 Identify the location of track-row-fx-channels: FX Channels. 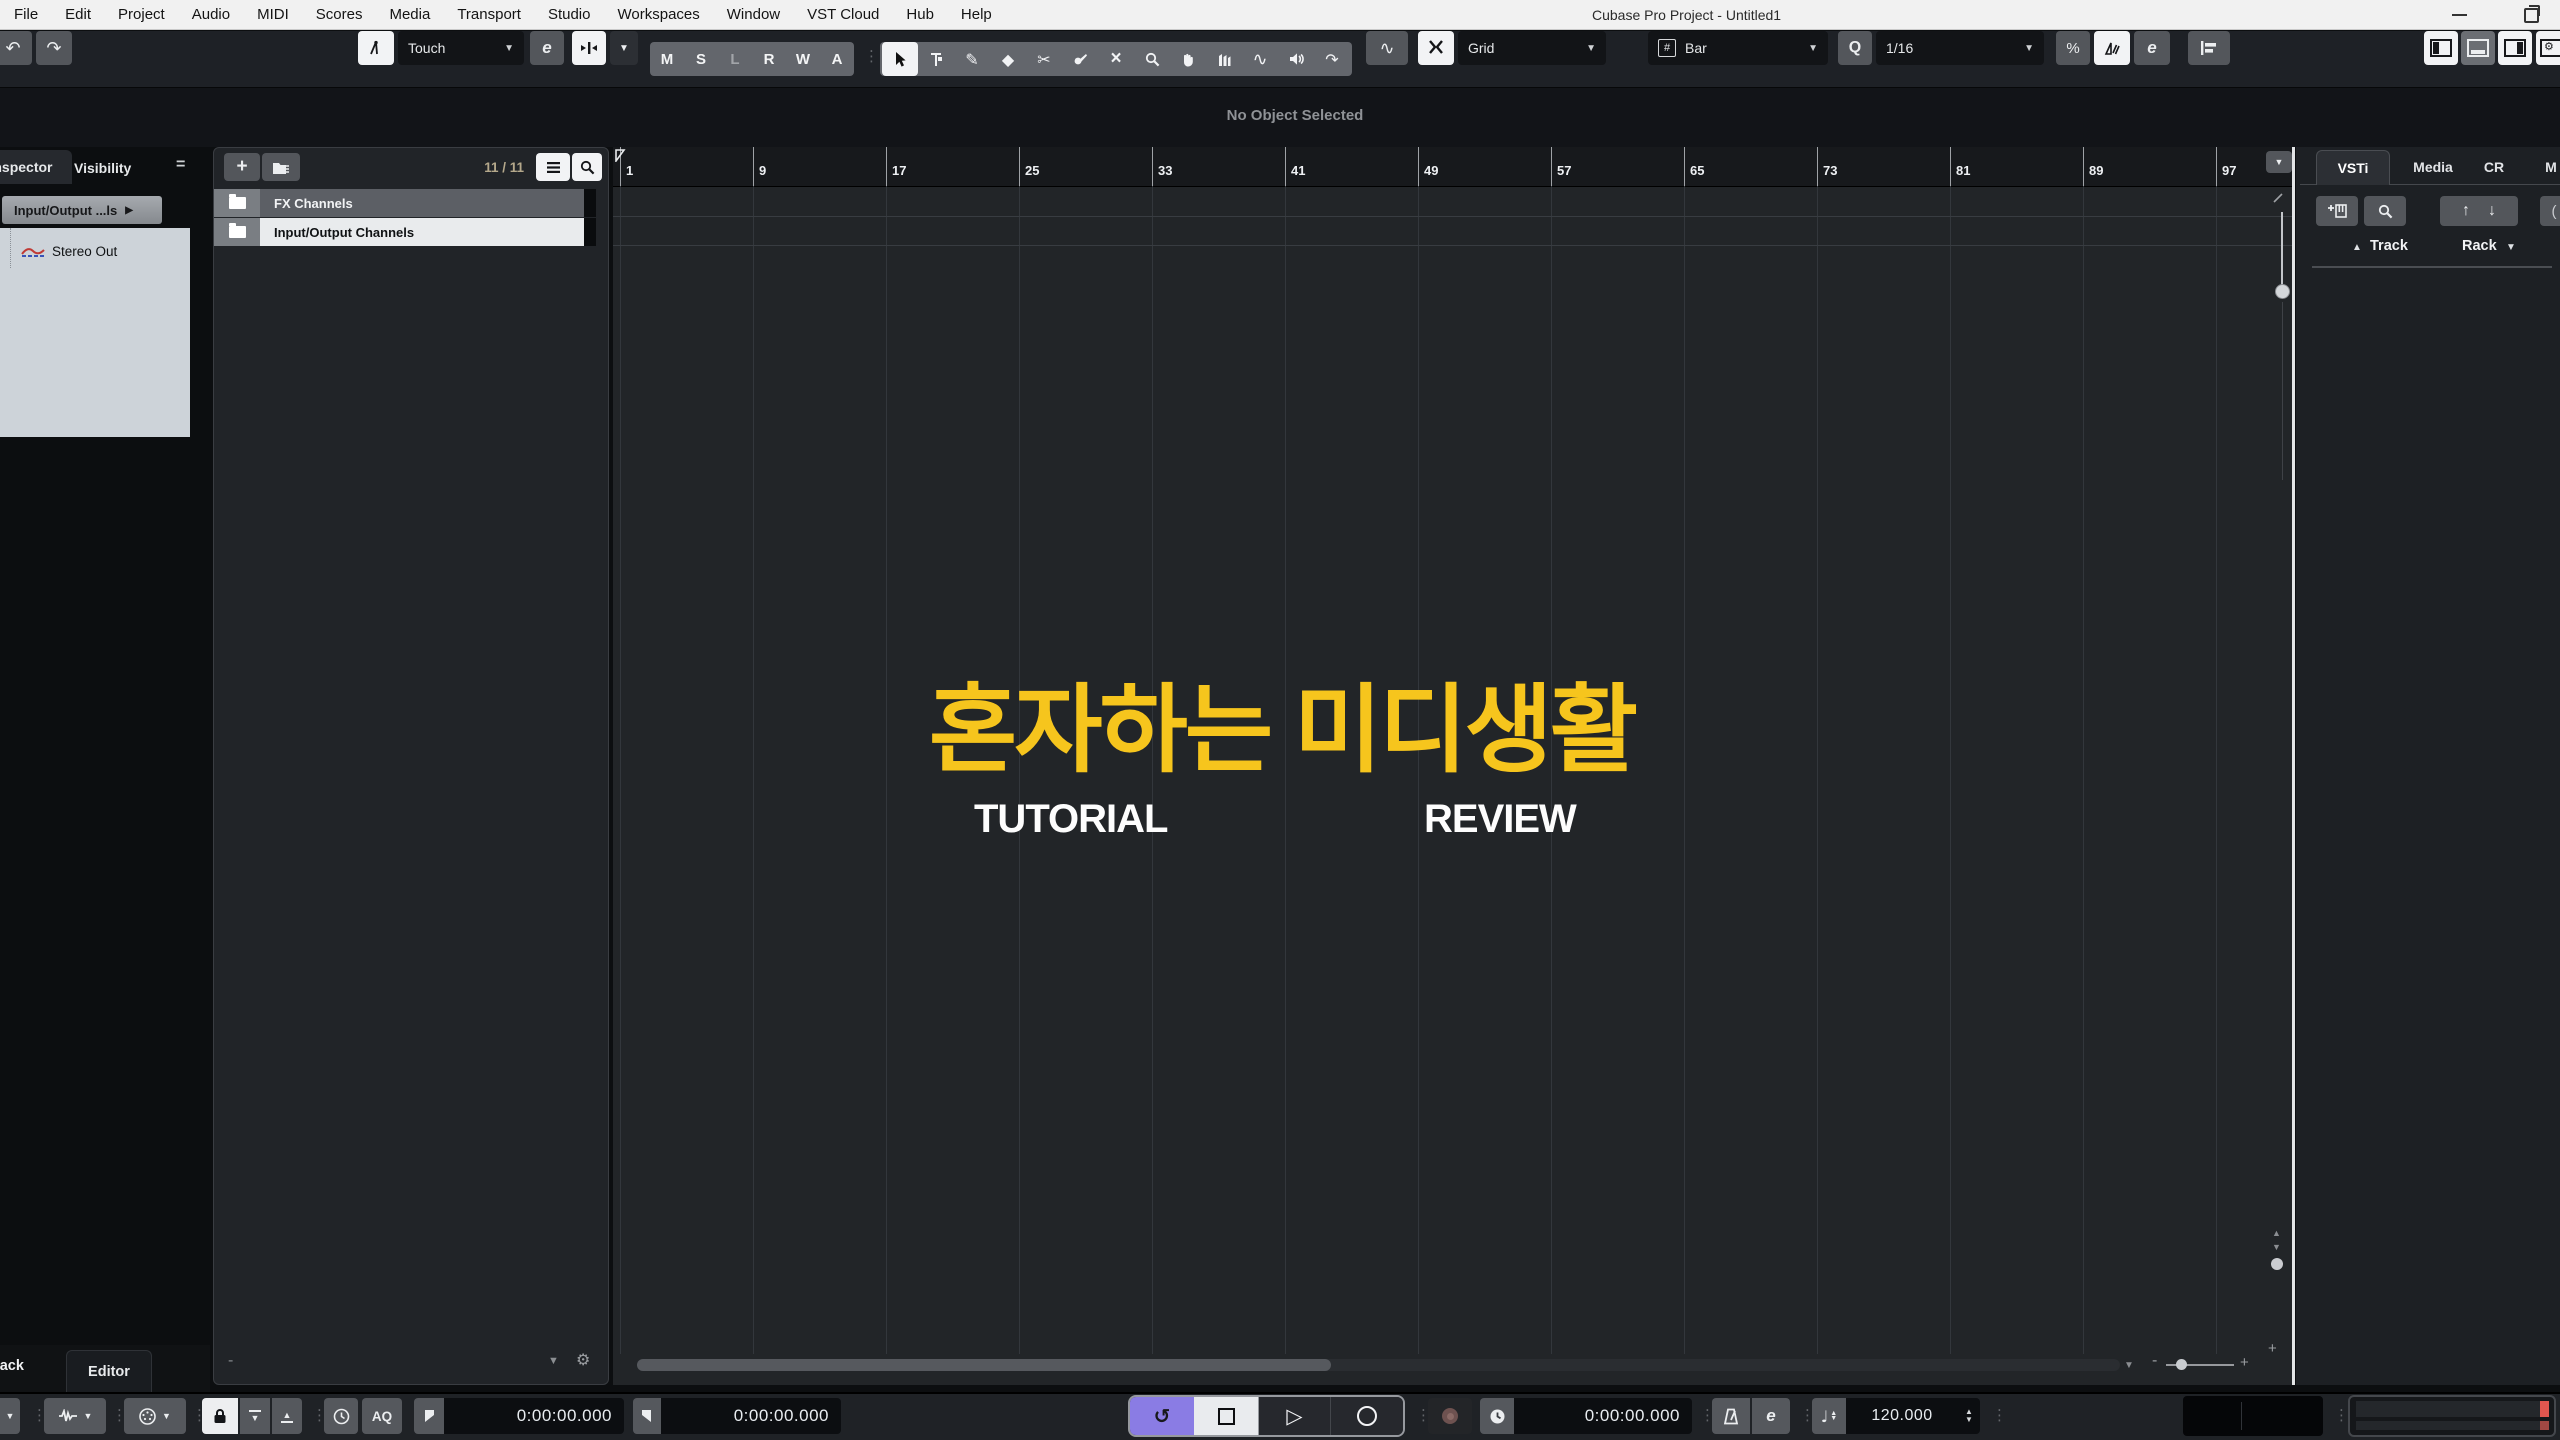
(405, 203).